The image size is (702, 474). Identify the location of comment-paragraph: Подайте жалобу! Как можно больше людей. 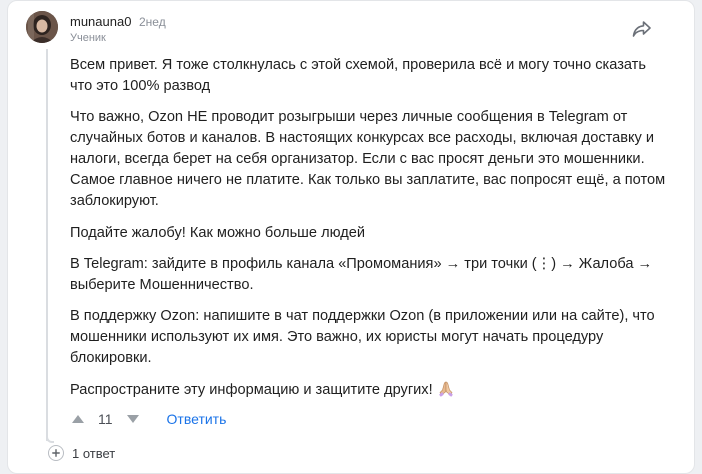
(217, 233).